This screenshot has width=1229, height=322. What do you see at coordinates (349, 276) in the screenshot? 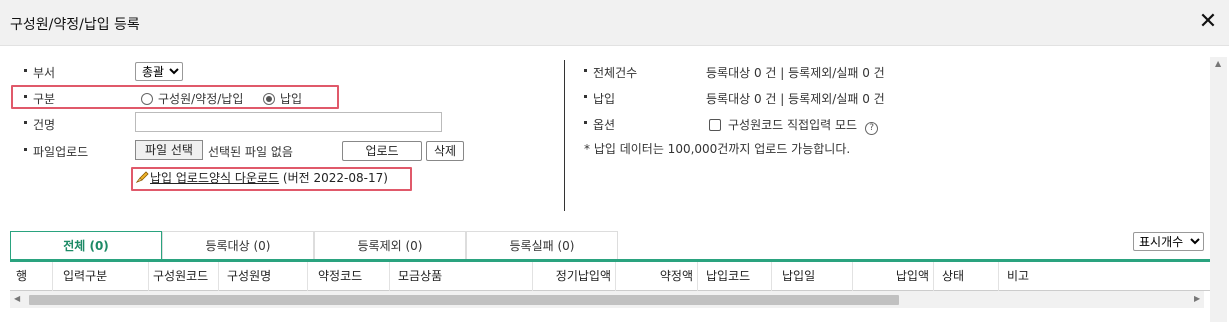
I see `column-header-pledge-code: 약정코드` at bounding box center [349, 276].